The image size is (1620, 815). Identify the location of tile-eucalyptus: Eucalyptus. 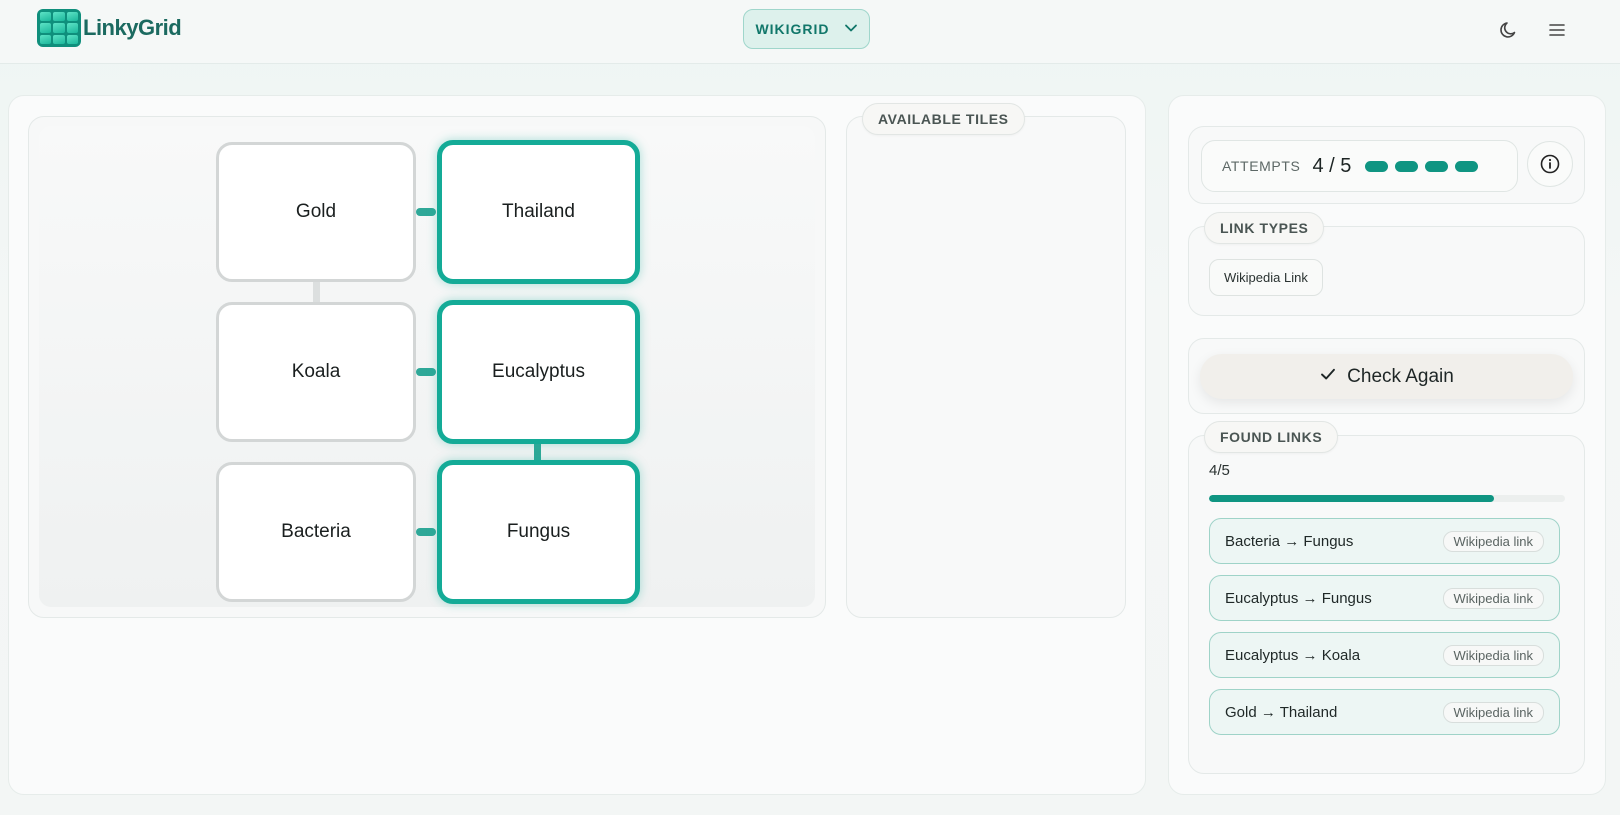
(538, 372).